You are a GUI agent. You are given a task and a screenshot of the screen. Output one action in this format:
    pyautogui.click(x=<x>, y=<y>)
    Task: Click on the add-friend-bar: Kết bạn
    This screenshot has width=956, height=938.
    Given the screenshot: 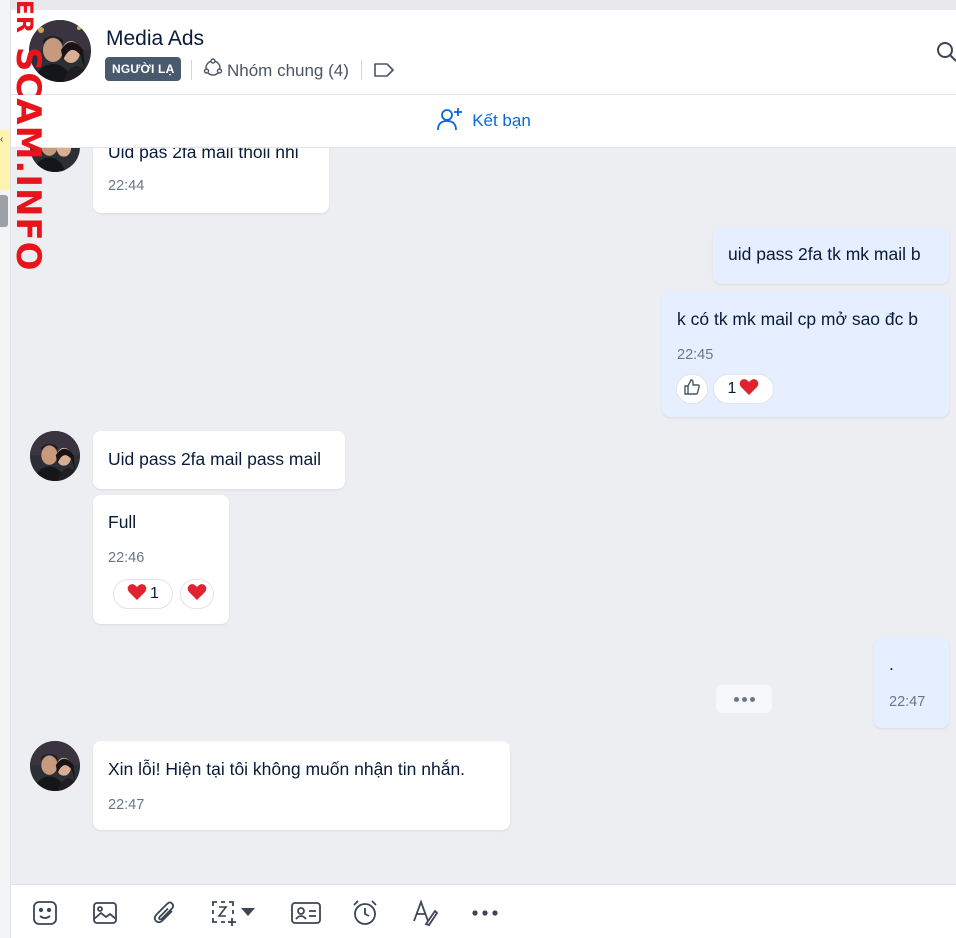 What is the action you would take?
    pyautogui.click(x=483, y=121)
    